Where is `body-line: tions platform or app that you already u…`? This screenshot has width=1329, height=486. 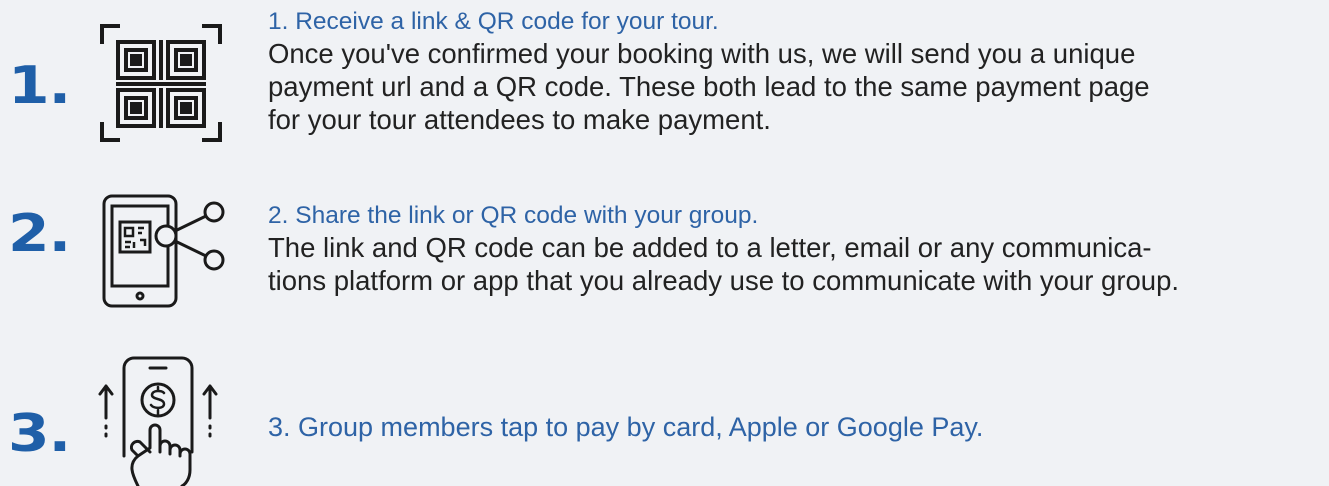
body-line: tions platform or app that you already u… is located at coordinates (724, 280).